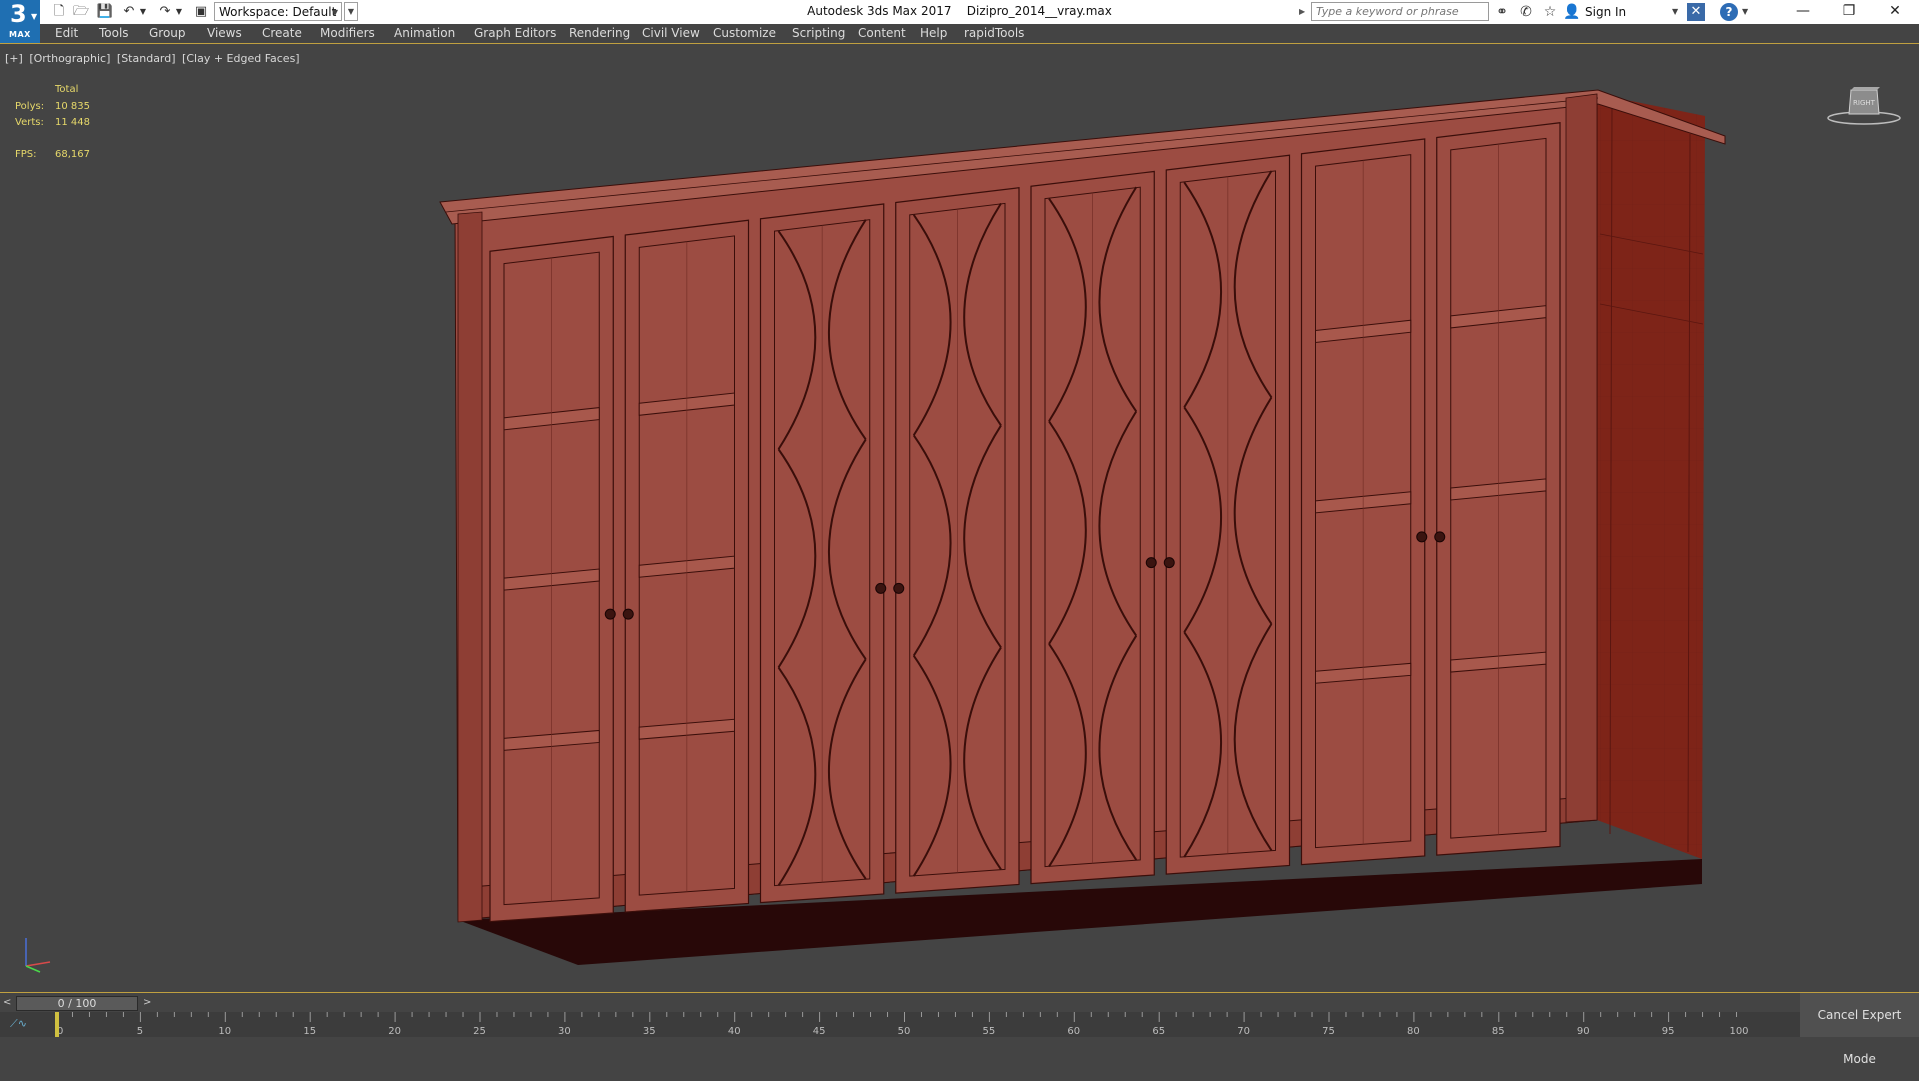 The height and width of the screenshot is (1081, 1919). I want to click on menu-scripting: Scripting, so click(818, 33).